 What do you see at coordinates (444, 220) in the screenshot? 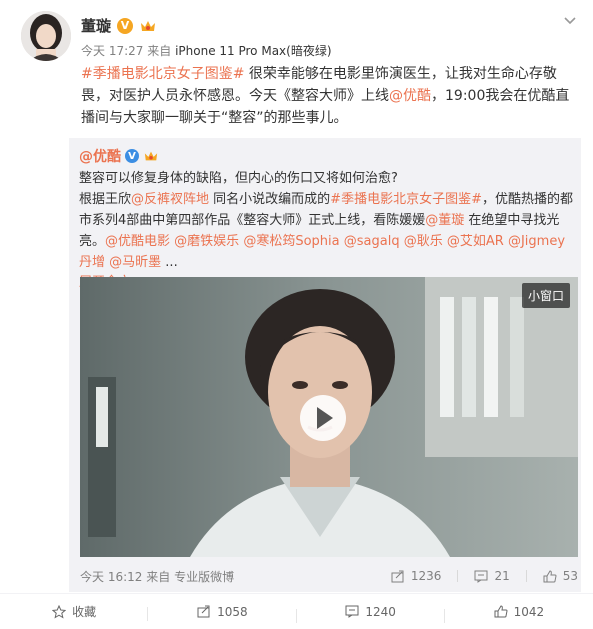
I see `mention-link: @董璇` at bounding box center [444, 220].